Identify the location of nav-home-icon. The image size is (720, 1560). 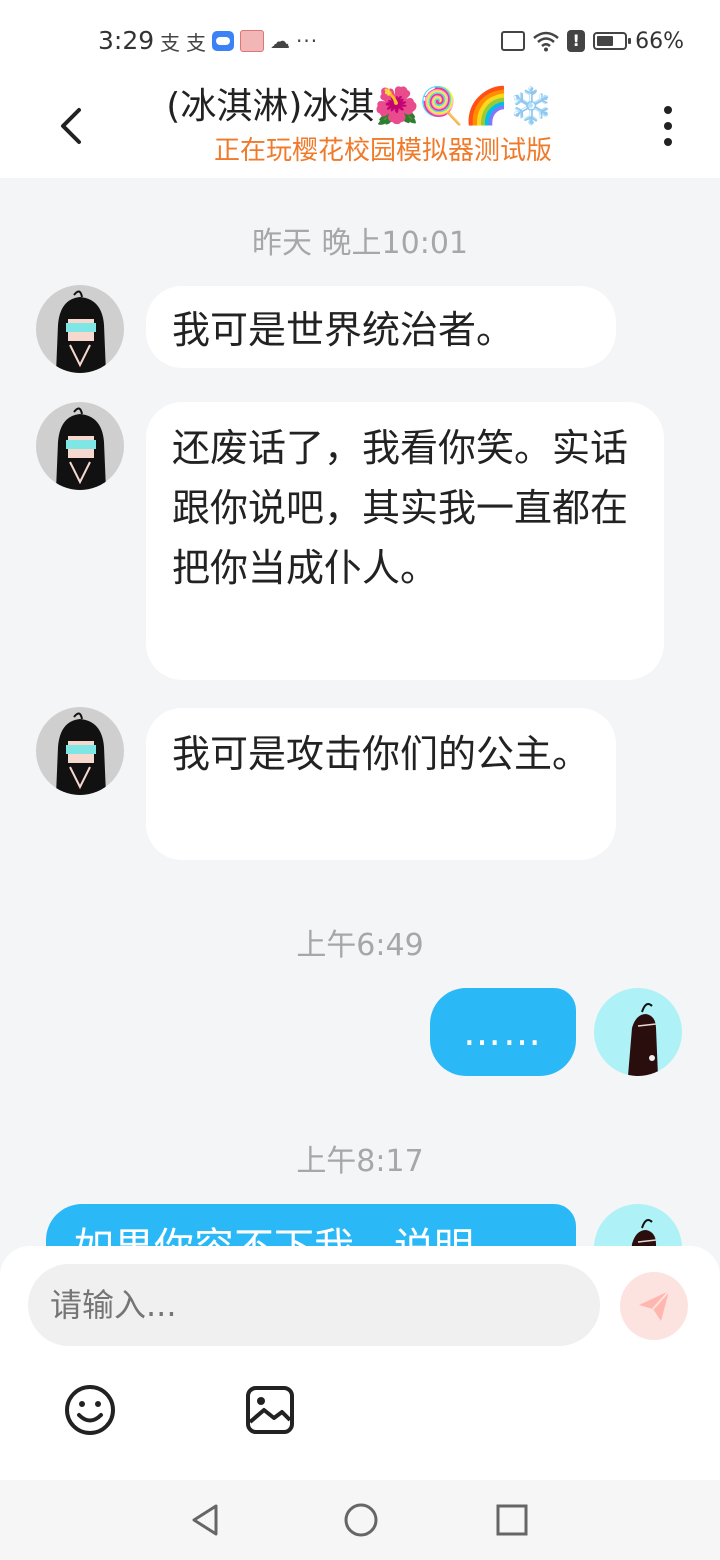
(361, 1520).